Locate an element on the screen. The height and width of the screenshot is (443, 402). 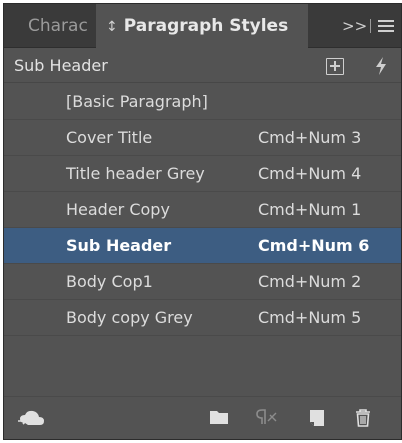
tab-divider is located at coordinates (370, 26).